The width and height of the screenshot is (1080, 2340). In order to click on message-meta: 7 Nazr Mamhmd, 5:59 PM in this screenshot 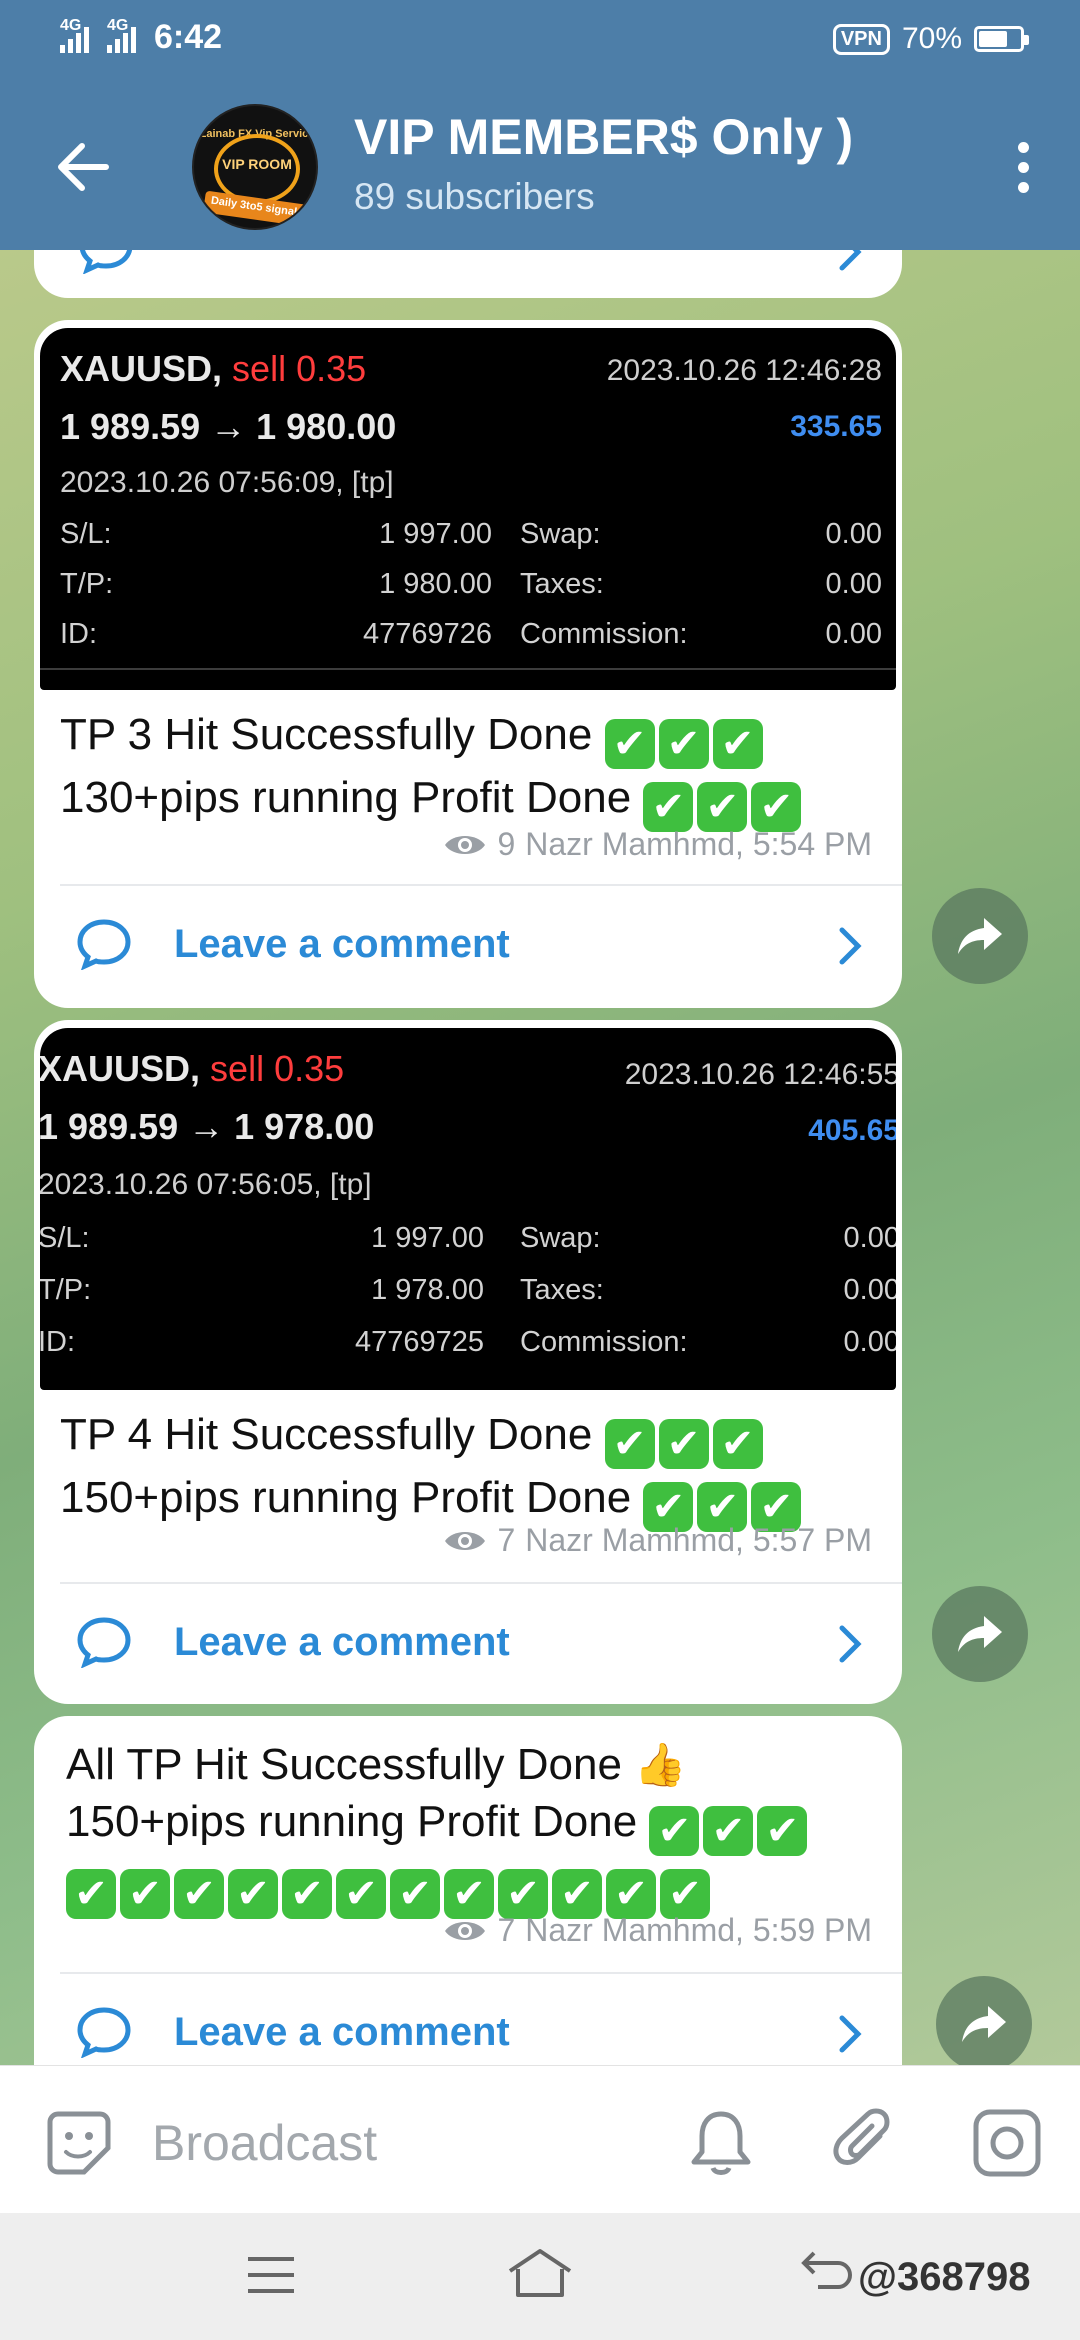, I will do `click(657, 1930)`.